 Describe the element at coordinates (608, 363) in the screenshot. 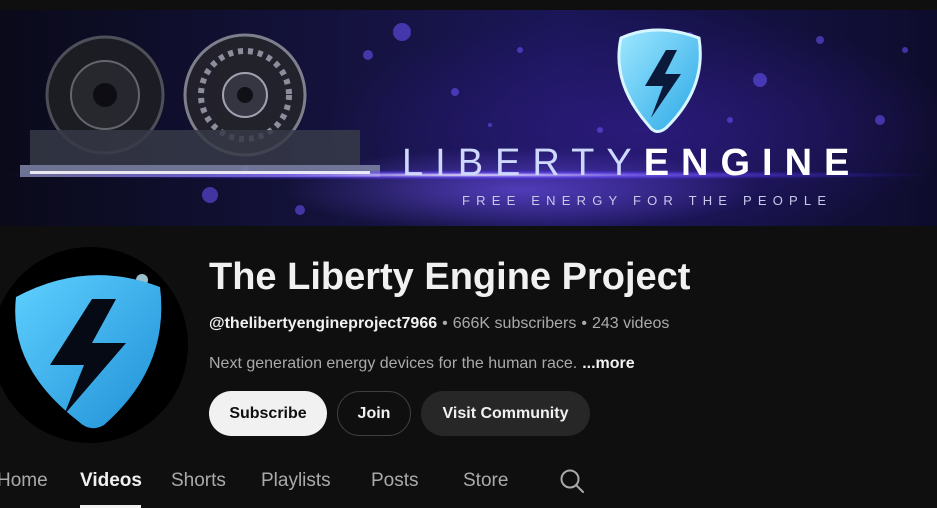

I see `more-link: ...more` at that location.